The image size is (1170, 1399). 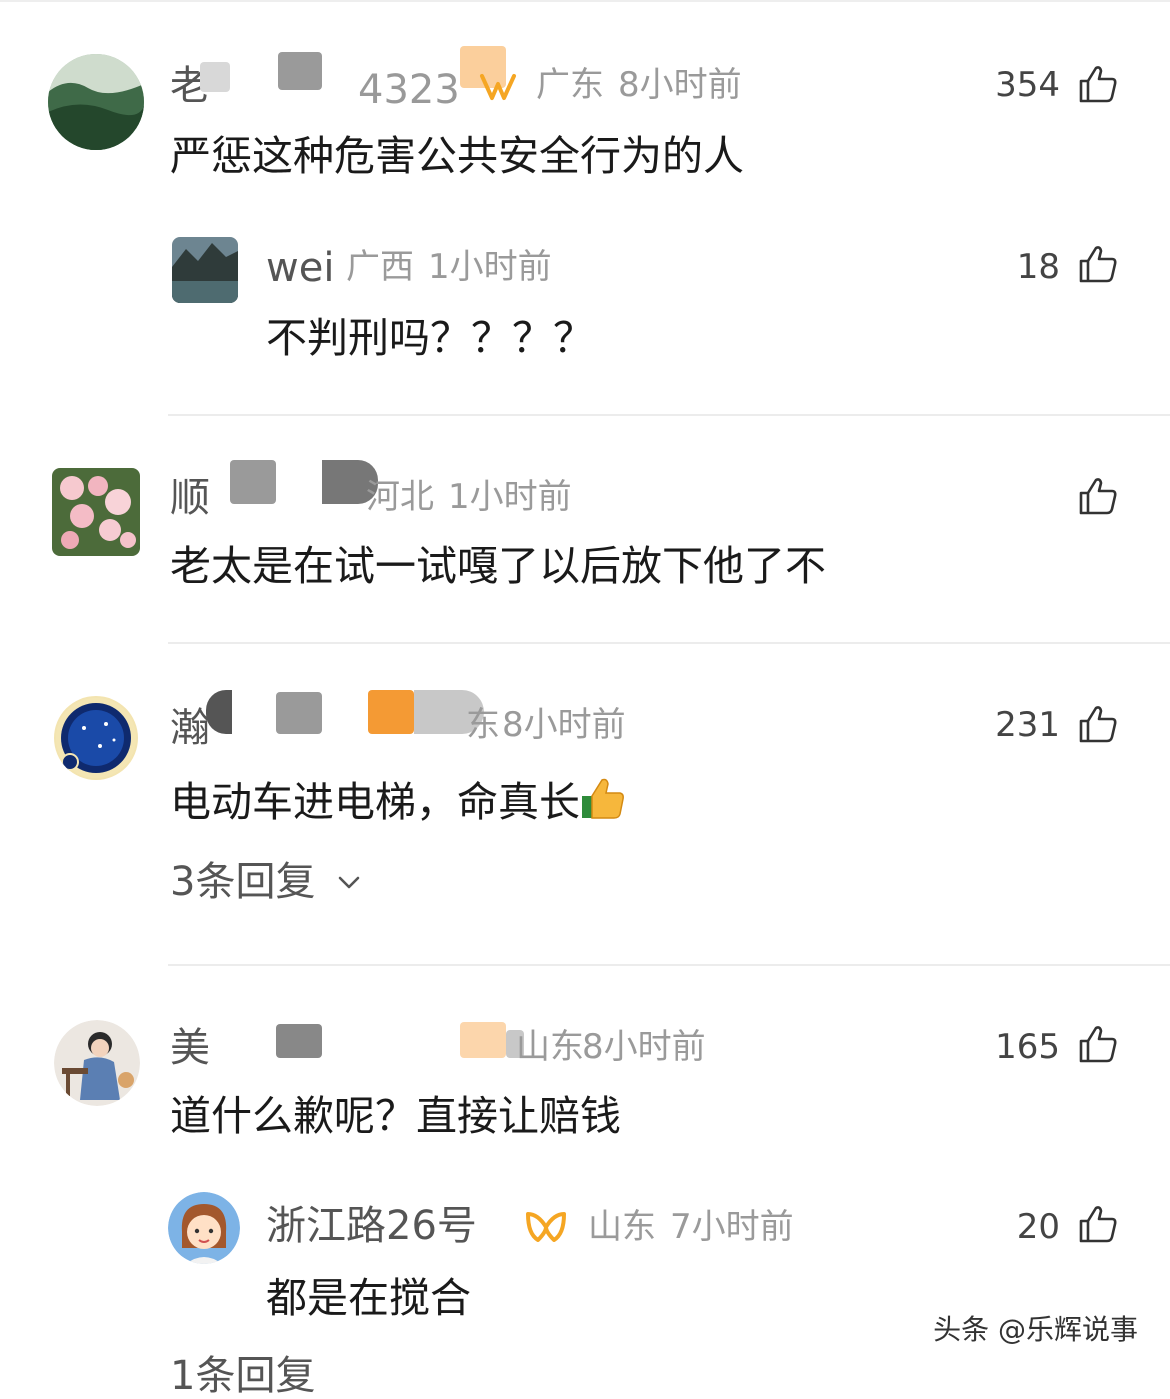 What do you see at coordinates (490, 267) in the screenshot?
I see `reply-time: 1小时前` at bounding box center [490, 267].